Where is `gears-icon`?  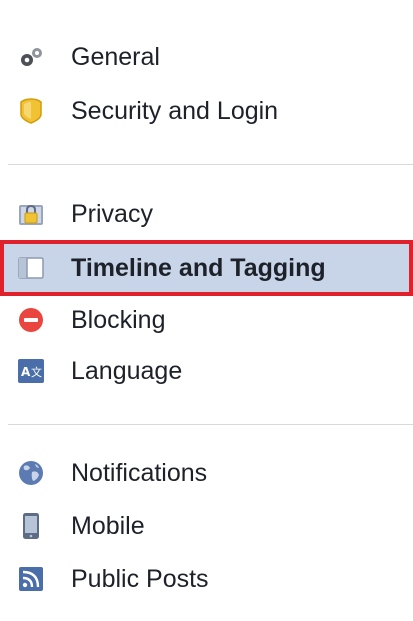 gears-icon is located at coordinates (31, 57).